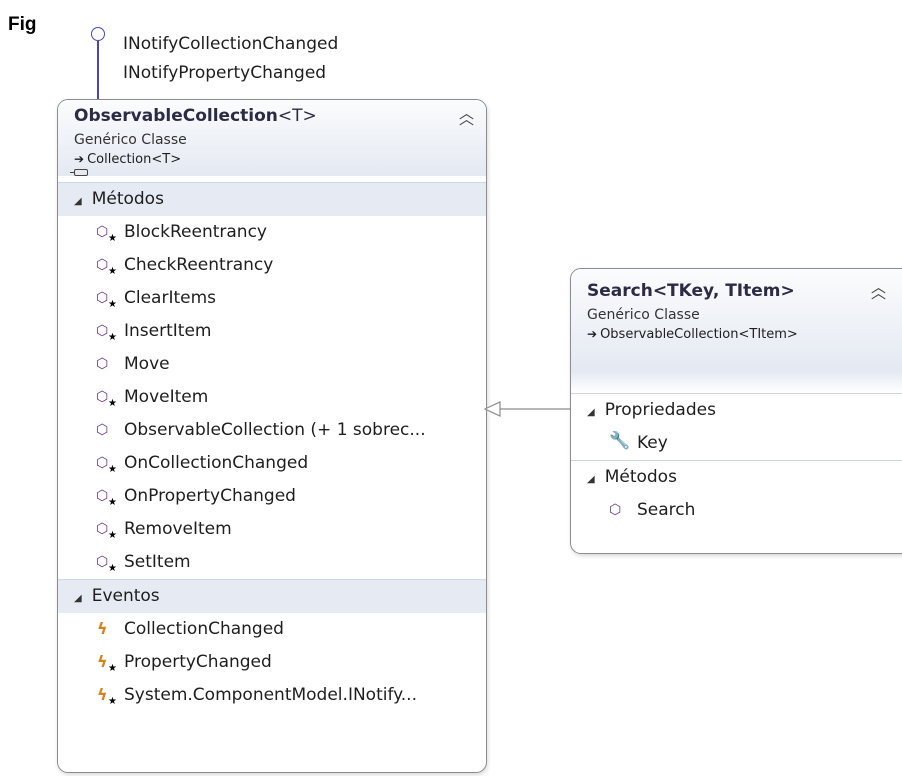 The image size is (902, 776). What do you see at coordinates (272, 662) in the screenshot?
I see `member-row: ϟ ★ PropertyChanged` at bounding box center [272, 662].